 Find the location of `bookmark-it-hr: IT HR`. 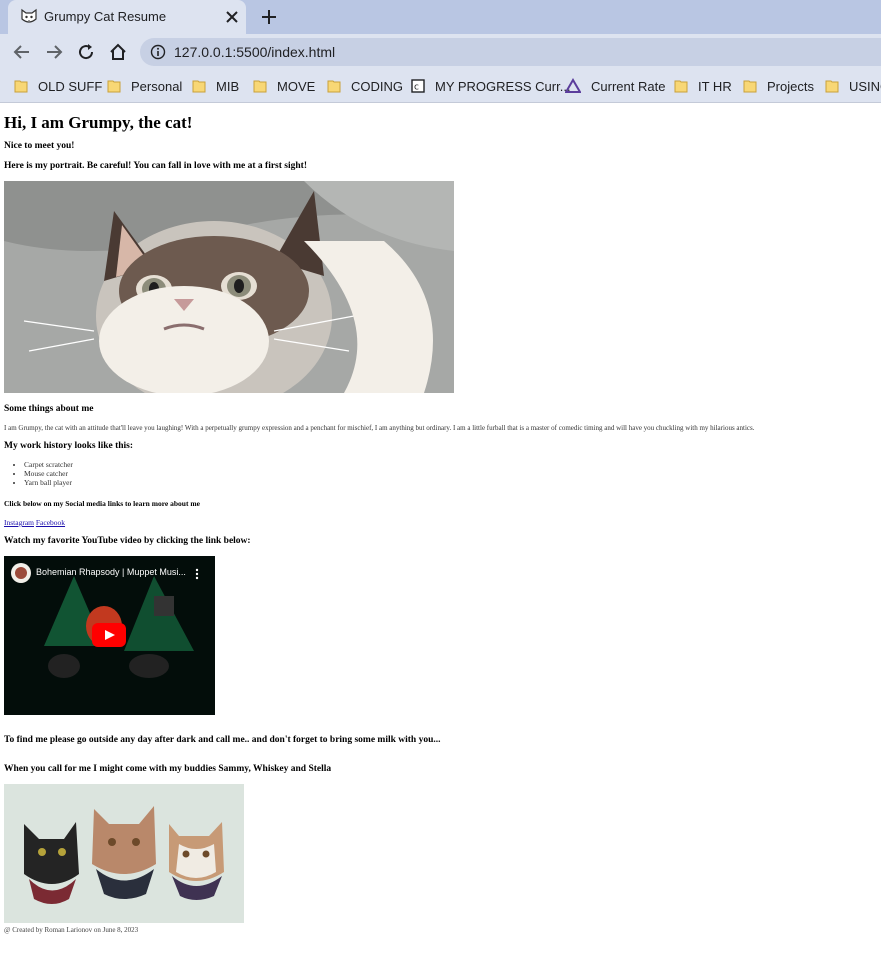

bookmark-it-hr: IT HR is located at coordinates (703, 86).